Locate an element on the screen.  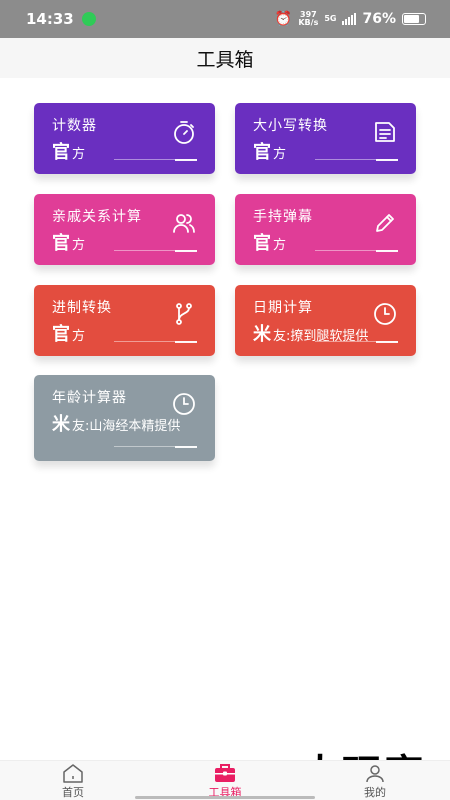
tool-card-counter: 计数器 官方 is located at coordinates (124, 138).